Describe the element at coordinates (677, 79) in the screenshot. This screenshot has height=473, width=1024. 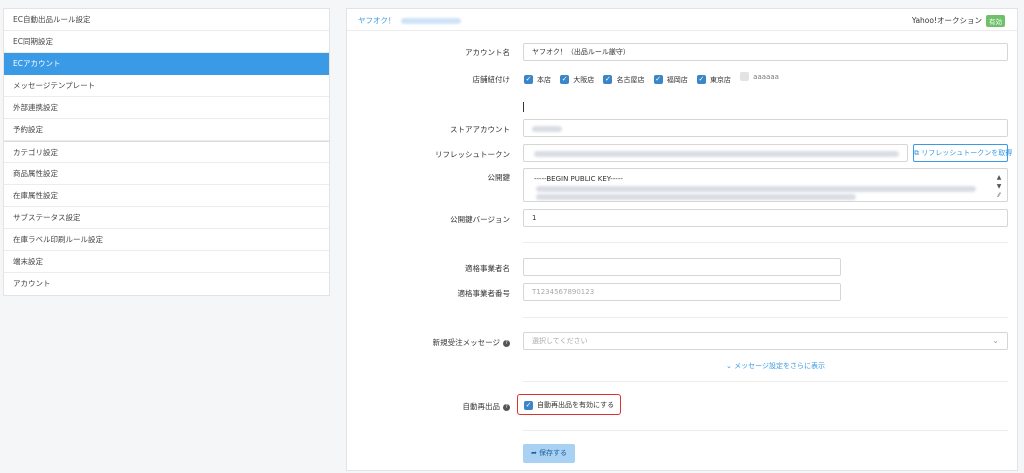
I see `store-label: 福岡店` at that location.